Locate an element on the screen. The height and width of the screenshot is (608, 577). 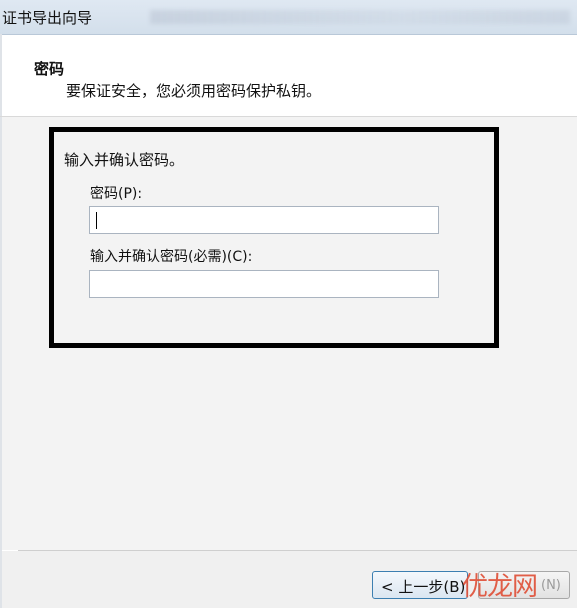
window-title: 证书导出向导 is located at coordinates (47, 18).